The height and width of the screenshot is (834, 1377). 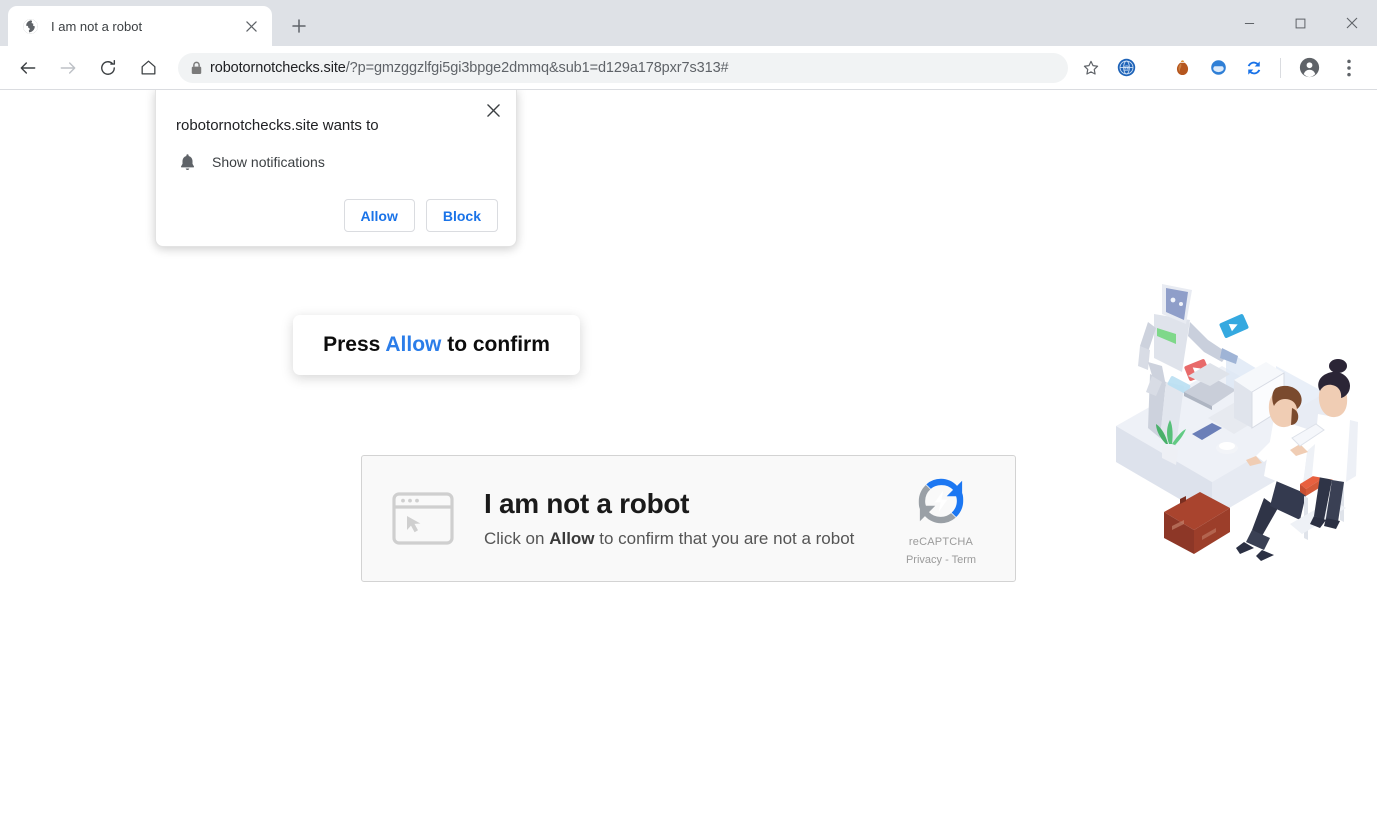 I want to click on profile-avatar, so click(x=1309, y=68).